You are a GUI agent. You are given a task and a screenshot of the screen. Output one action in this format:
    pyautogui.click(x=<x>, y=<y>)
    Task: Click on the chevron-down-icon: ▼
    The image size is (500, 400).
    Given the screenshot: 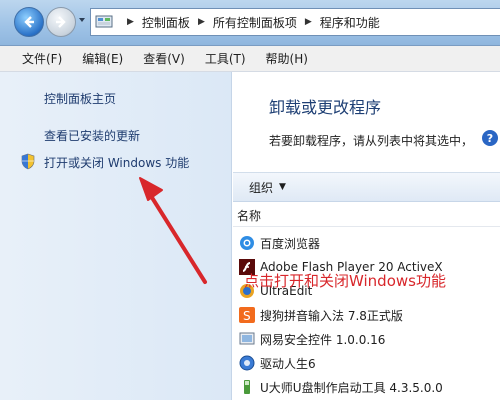 What is the action you would take?
    pyautogui.click(x=282, y=187)
    